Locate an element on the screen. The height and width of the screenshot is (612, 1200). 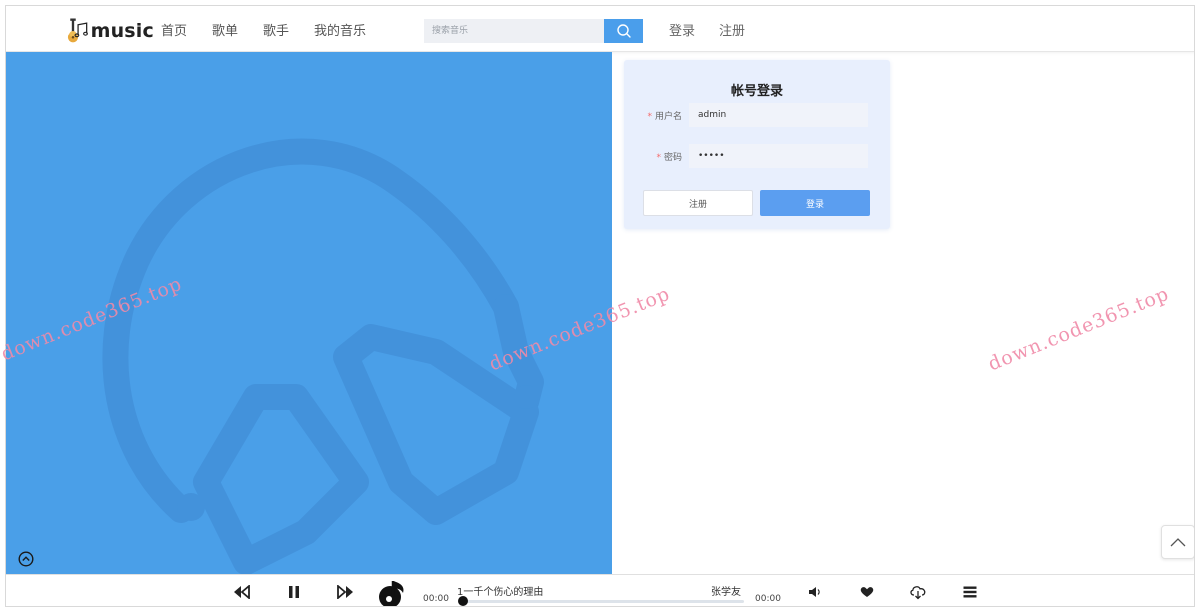
password-label: * 密码 is located at coordinates (669, 156).